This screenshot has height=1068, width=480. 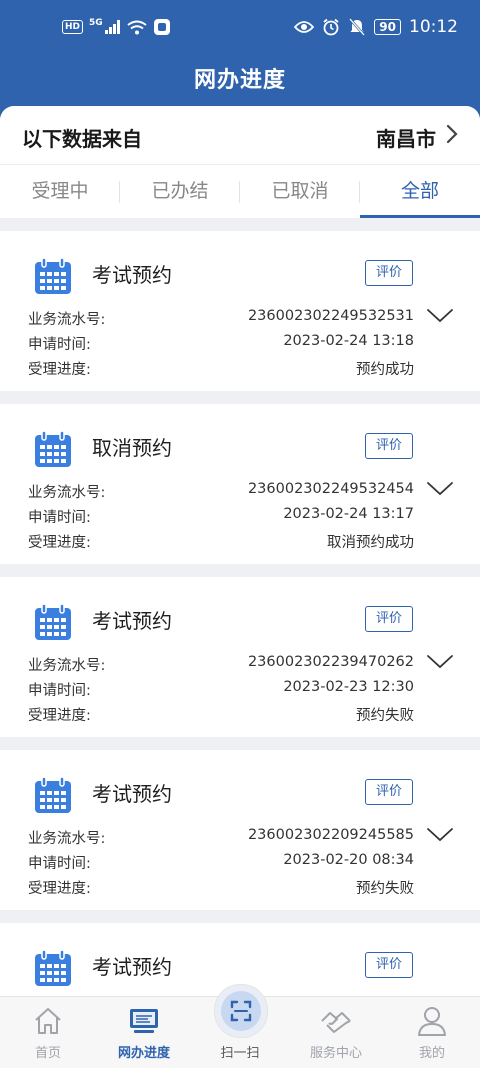 What do you see at coordinates (221, 863) in the screenshot?
I see `time-row: 申请时间: 2023-02-20 08:34` at bounding box center [221, 863].